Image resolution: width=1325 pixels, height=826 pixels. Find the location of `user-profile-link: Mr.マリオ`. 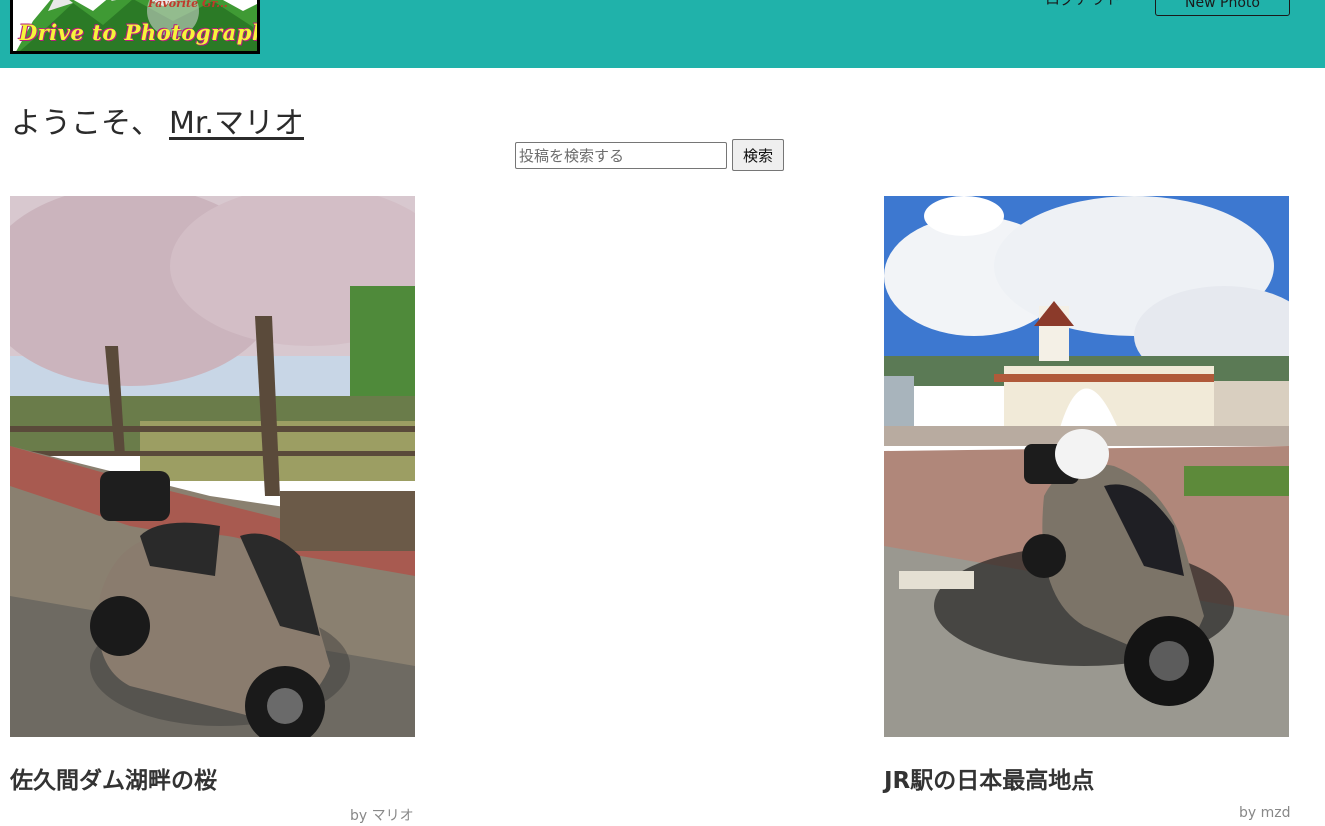

user-profile-link: Mr.マリオ is located at coordinates (236, 123).